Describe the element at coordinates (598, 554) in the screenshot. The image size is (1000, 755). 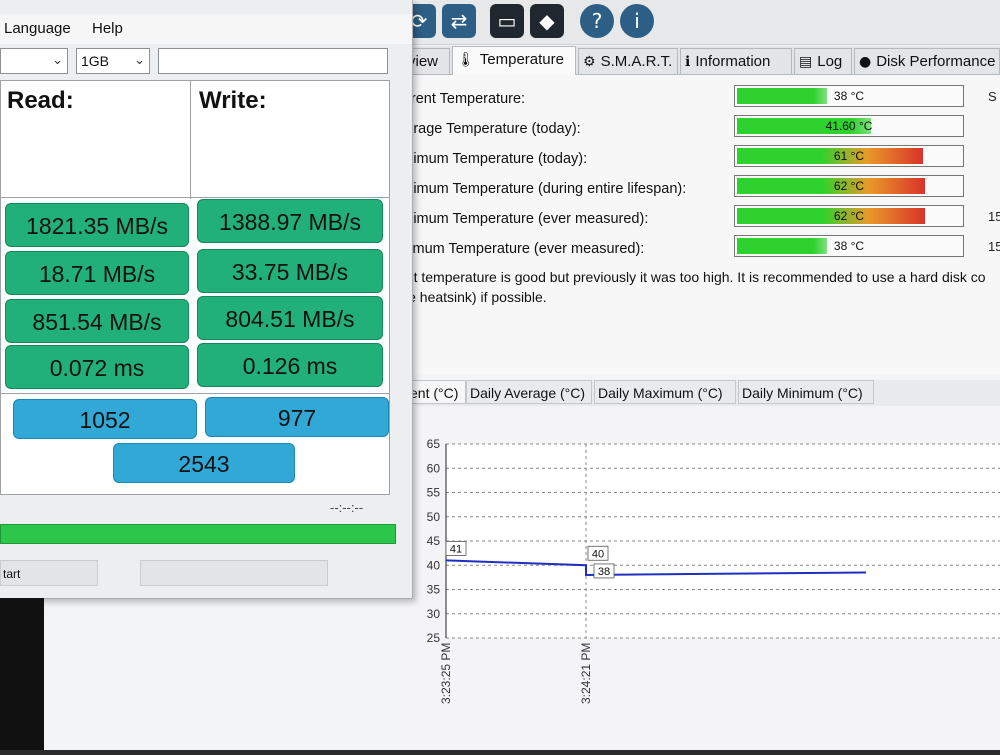
I see `point-label: 40` at that location.